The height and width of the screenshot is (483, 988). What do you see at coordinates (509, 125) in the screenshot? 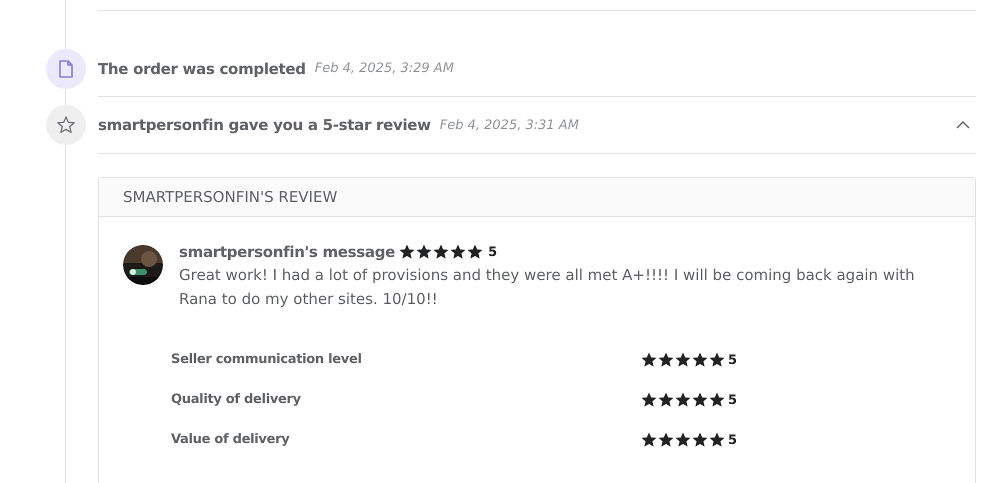
I see `event-time: Feb 4, 2025, 3:31 AM` at bounding box center [509, 125].